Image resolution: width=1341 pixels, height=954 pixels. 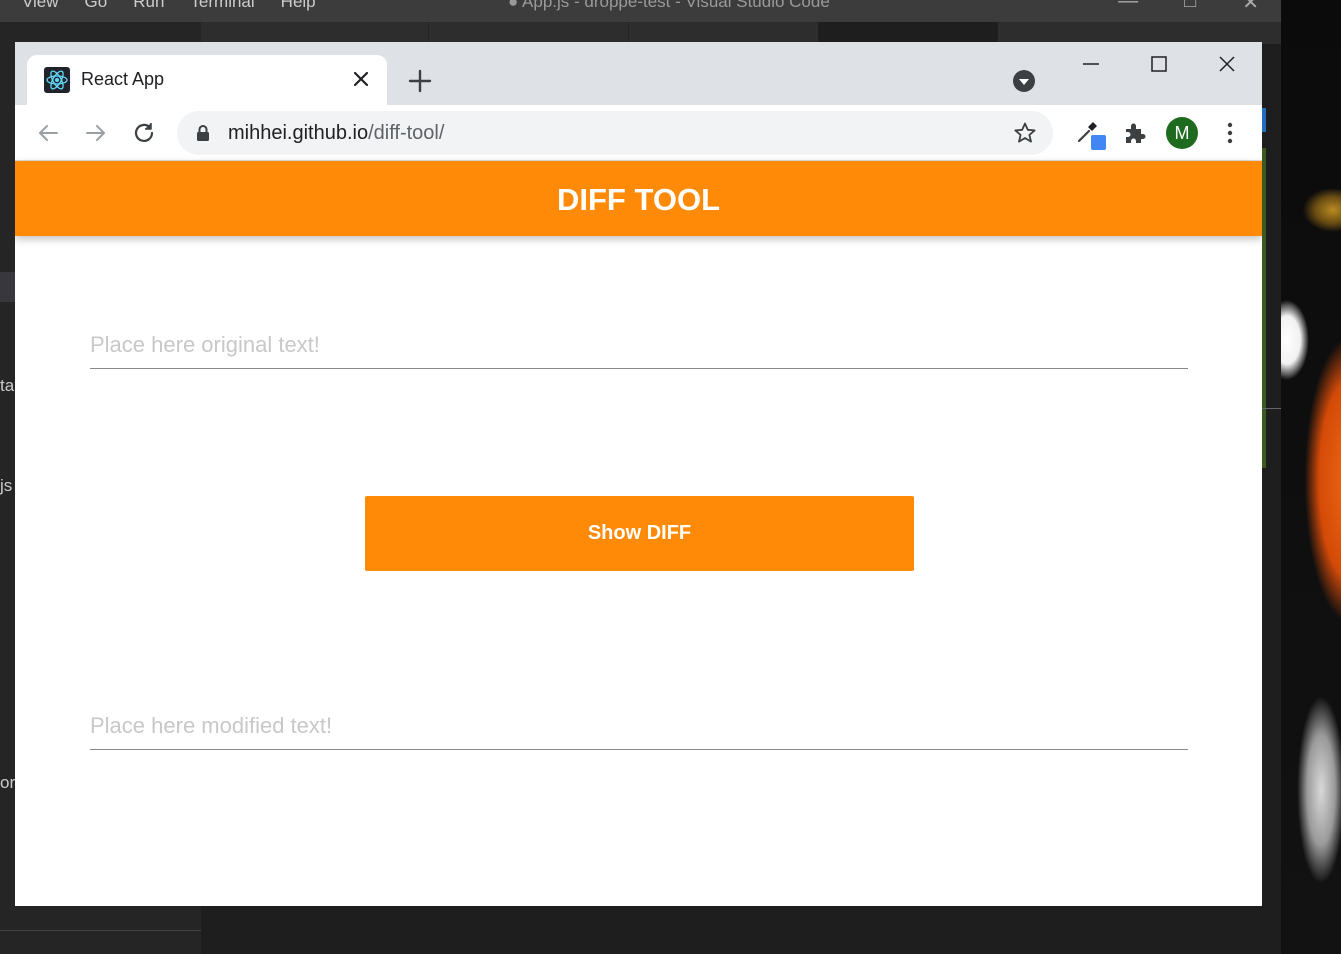 What do you see at coordinates (1311, 477) in the screenshot?
I see `desktop-wallpaper` at bounding box center [1311, 477].